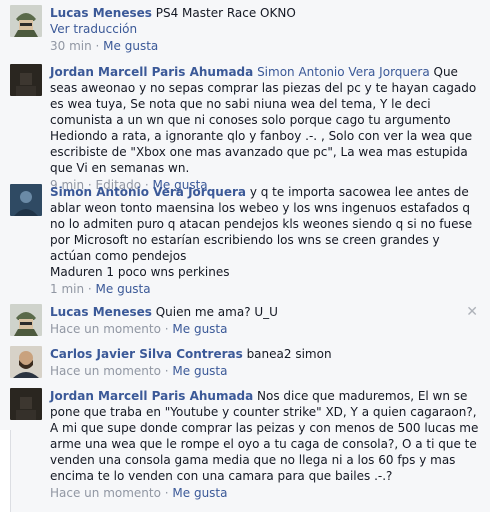  What do you see at coordinates (5, 471) in the screenshot?
I see `left-edge-panel` at bounding box center [5, 471].